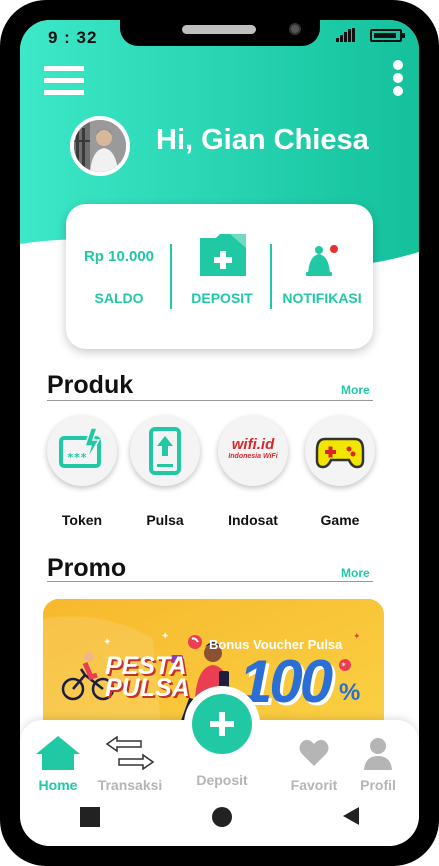 The width and height of the screenshot is (439, 866). I want to click on deposit-fab-ring, so click(222, 724).